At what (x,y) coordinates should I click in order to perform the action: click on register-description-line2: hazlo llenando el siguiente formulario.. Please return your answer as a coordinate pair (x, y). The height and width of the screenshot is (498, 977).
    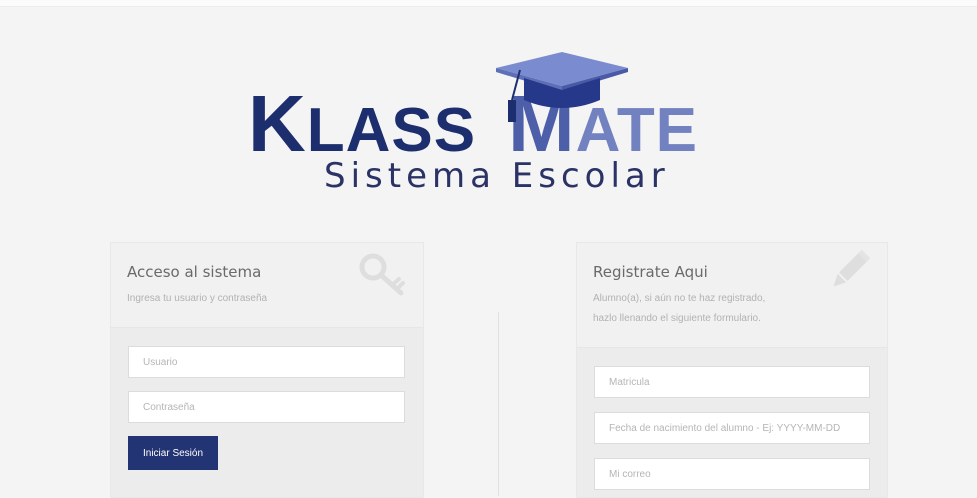
    Looking at the image, I should click on (677, 318).